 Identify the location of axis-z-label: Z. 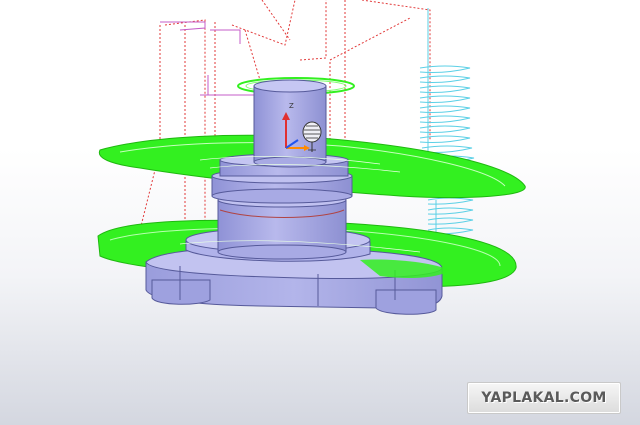
(291, 106).